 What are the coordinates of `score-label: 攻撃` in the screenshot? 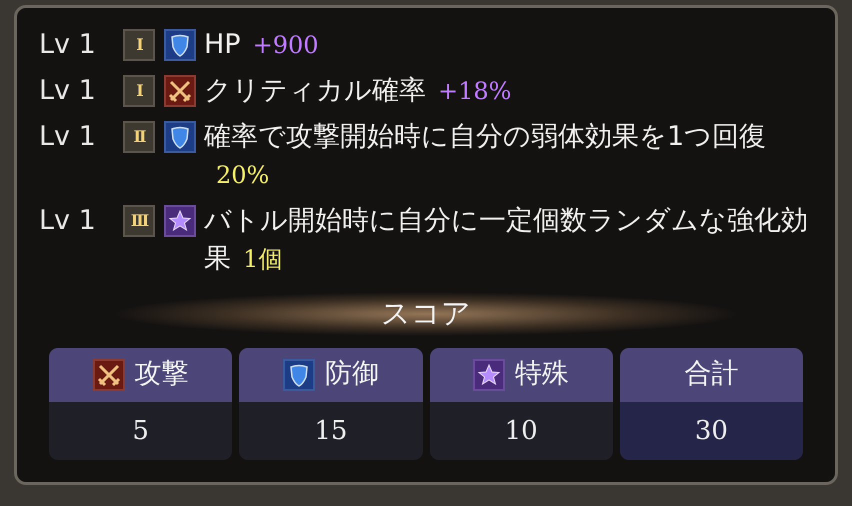 It's located at (161, 374).